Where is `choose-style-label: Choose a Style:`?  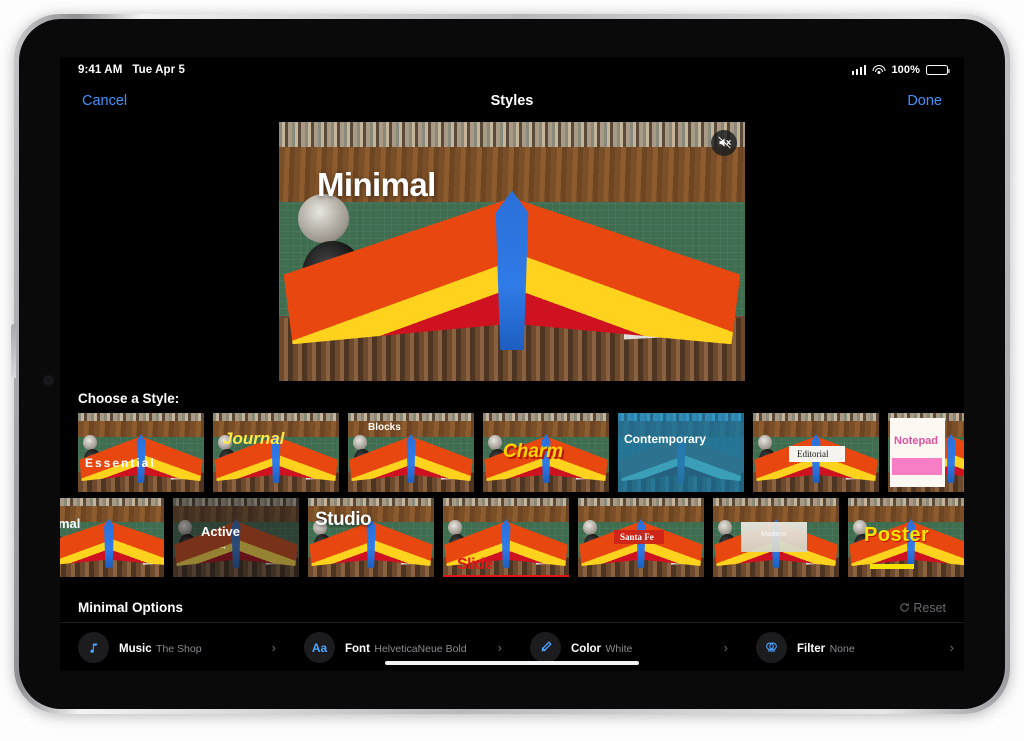
choose-style-label: Choose a Style: is located at coordinates (129, 398).